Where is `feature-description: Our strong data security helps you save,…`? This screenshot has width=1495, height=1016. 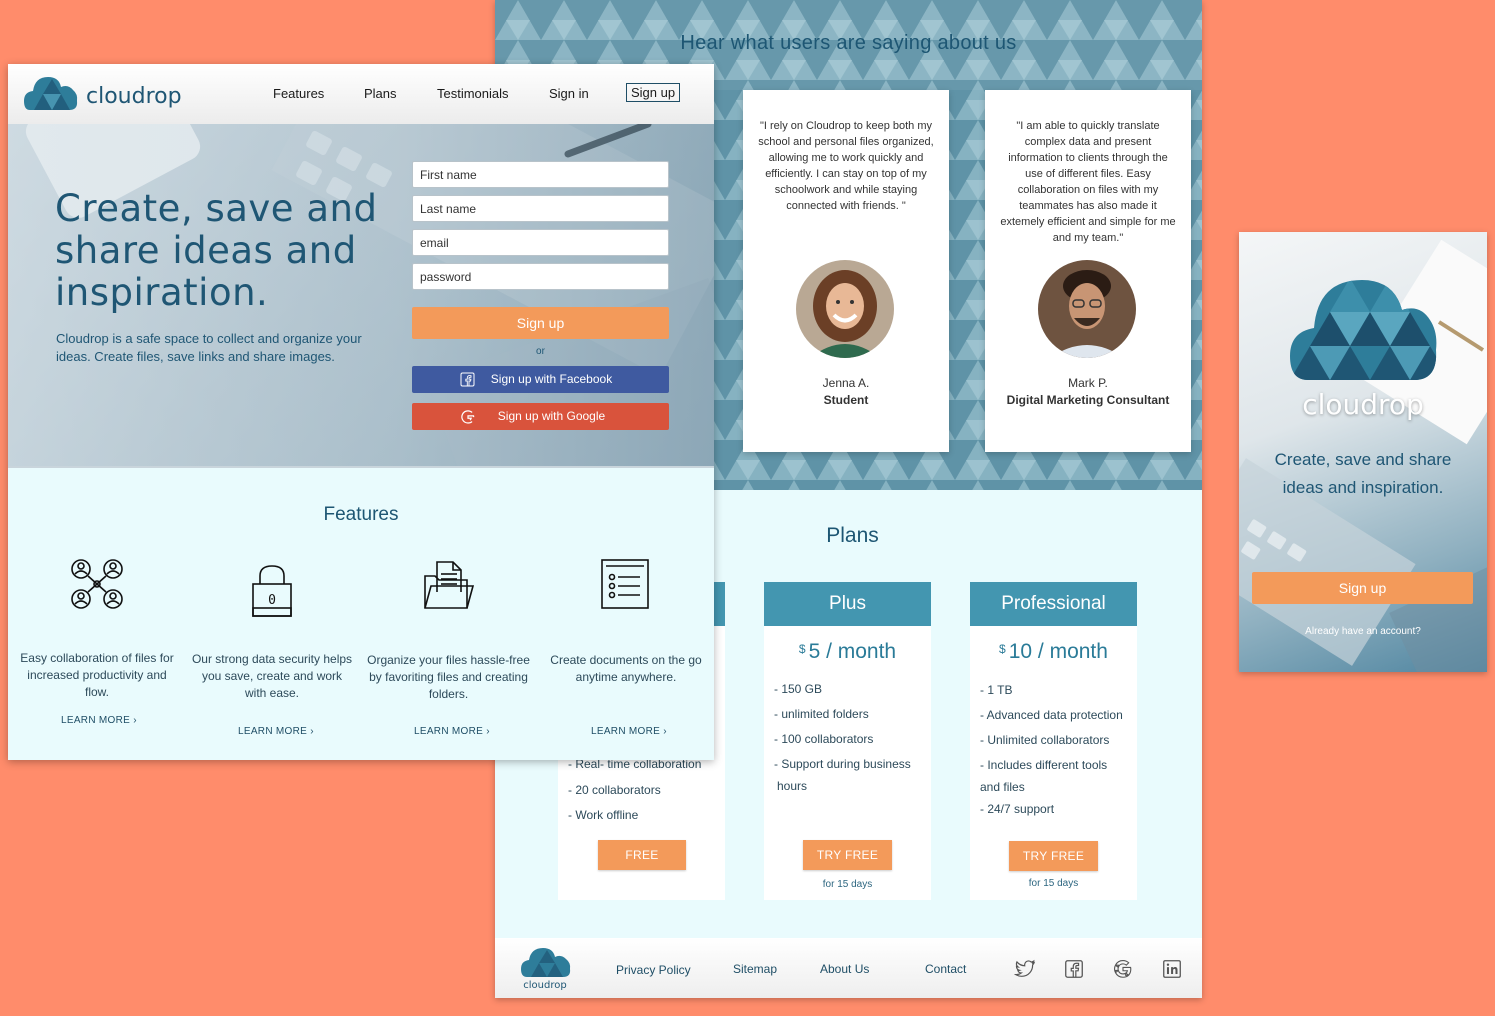
feature-description: Our strong data security helps you save,… is located at coordinates (272, 676).